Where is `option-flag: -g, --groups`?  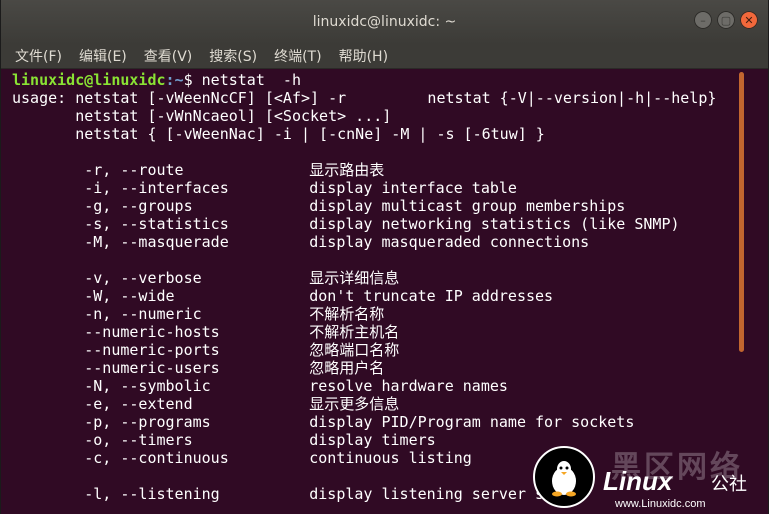 option-flag: -g, --groups is located at coordinates (138, 206).